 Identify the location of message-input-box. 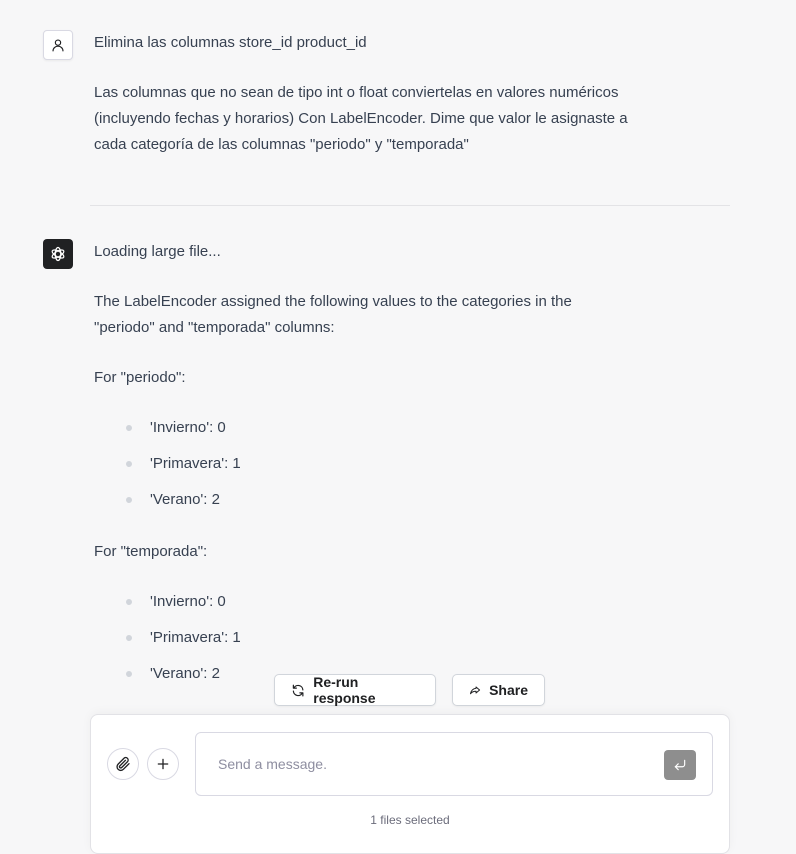
(454, 764).